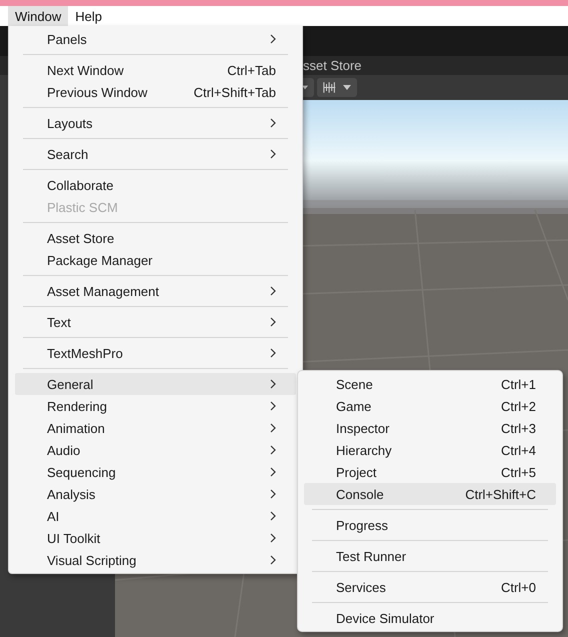  What do you see at coordinates (155, 472) in the screenshot?
I see `menu-item: Sequencing` at bounding box center [155, 472].